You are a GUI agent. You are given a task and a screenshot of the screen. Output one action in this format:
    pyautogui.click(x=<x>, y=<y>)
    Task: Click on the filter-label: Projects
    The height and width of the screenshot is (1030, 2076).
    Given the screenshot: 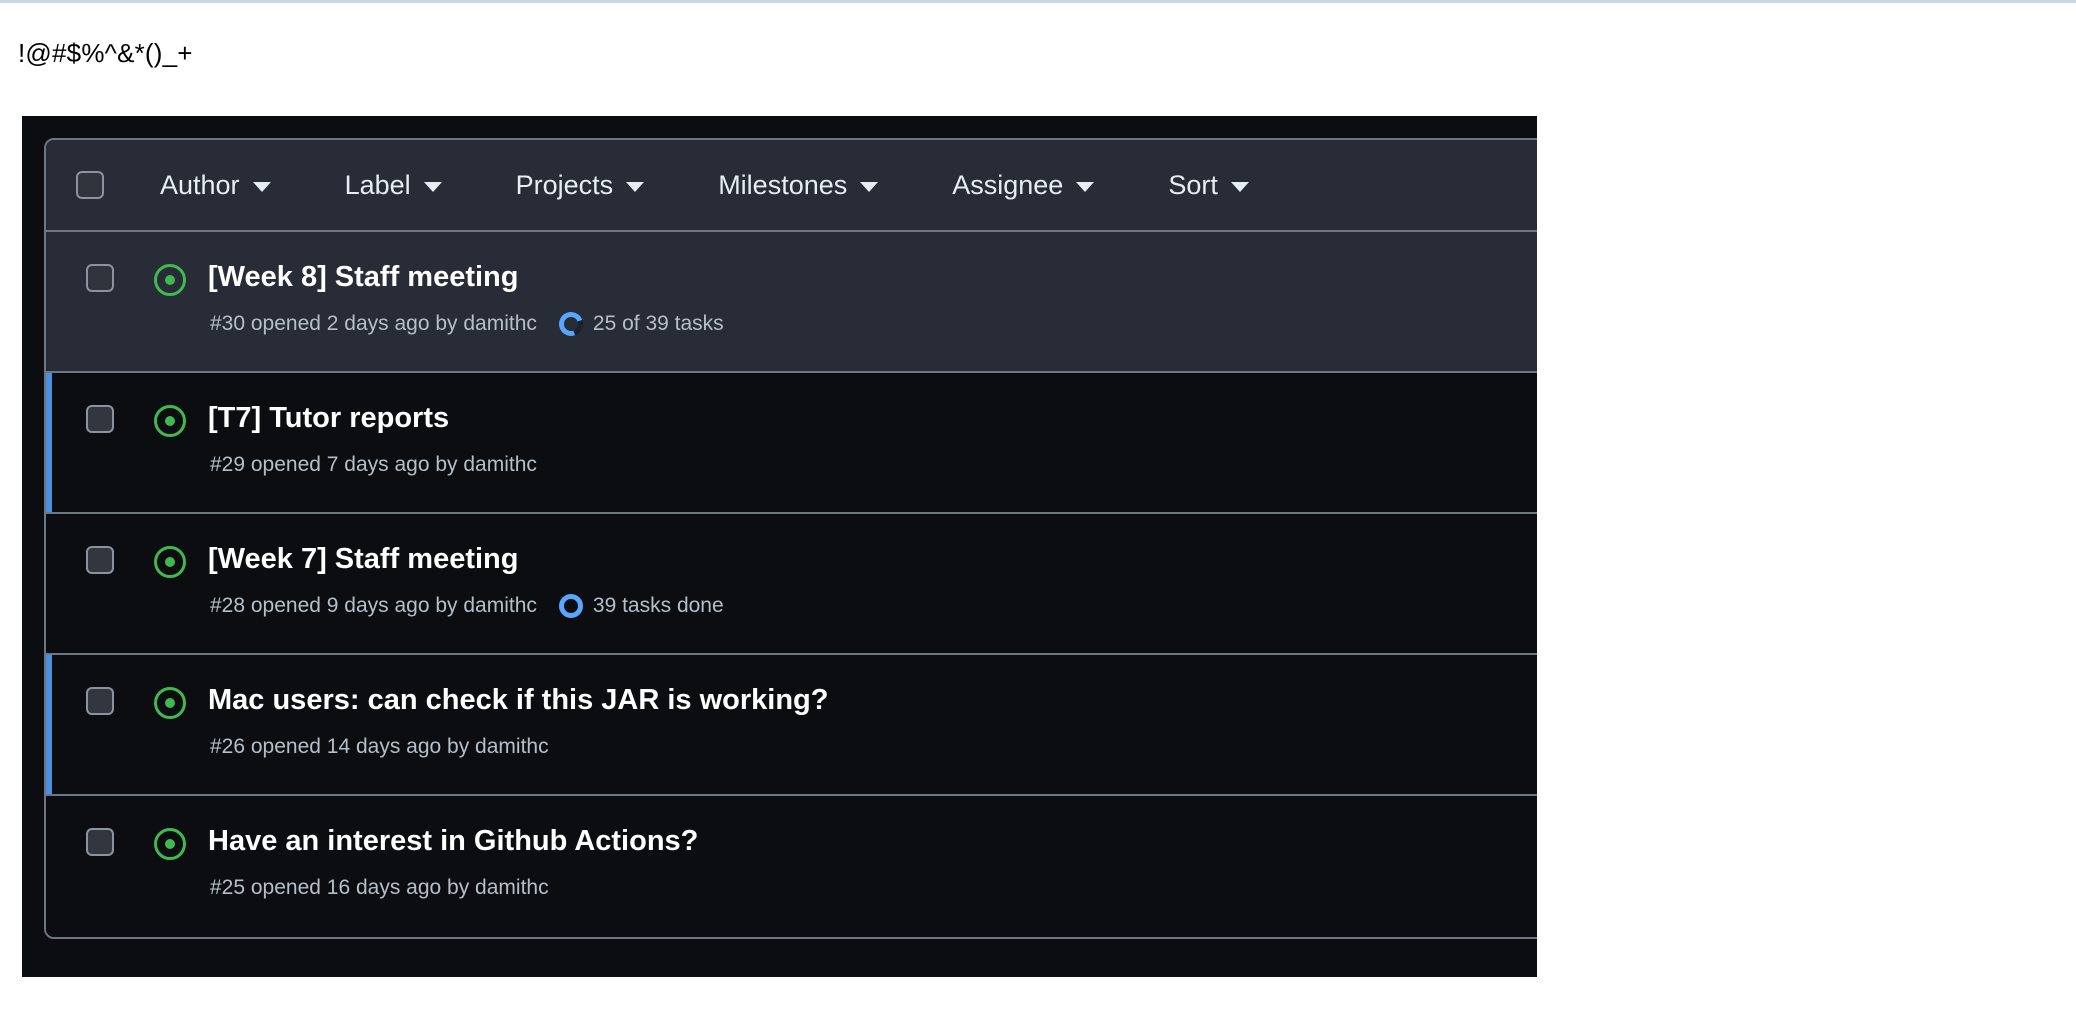 What is the action you would take?
    pyautogui.click(x=564, y=184)
    